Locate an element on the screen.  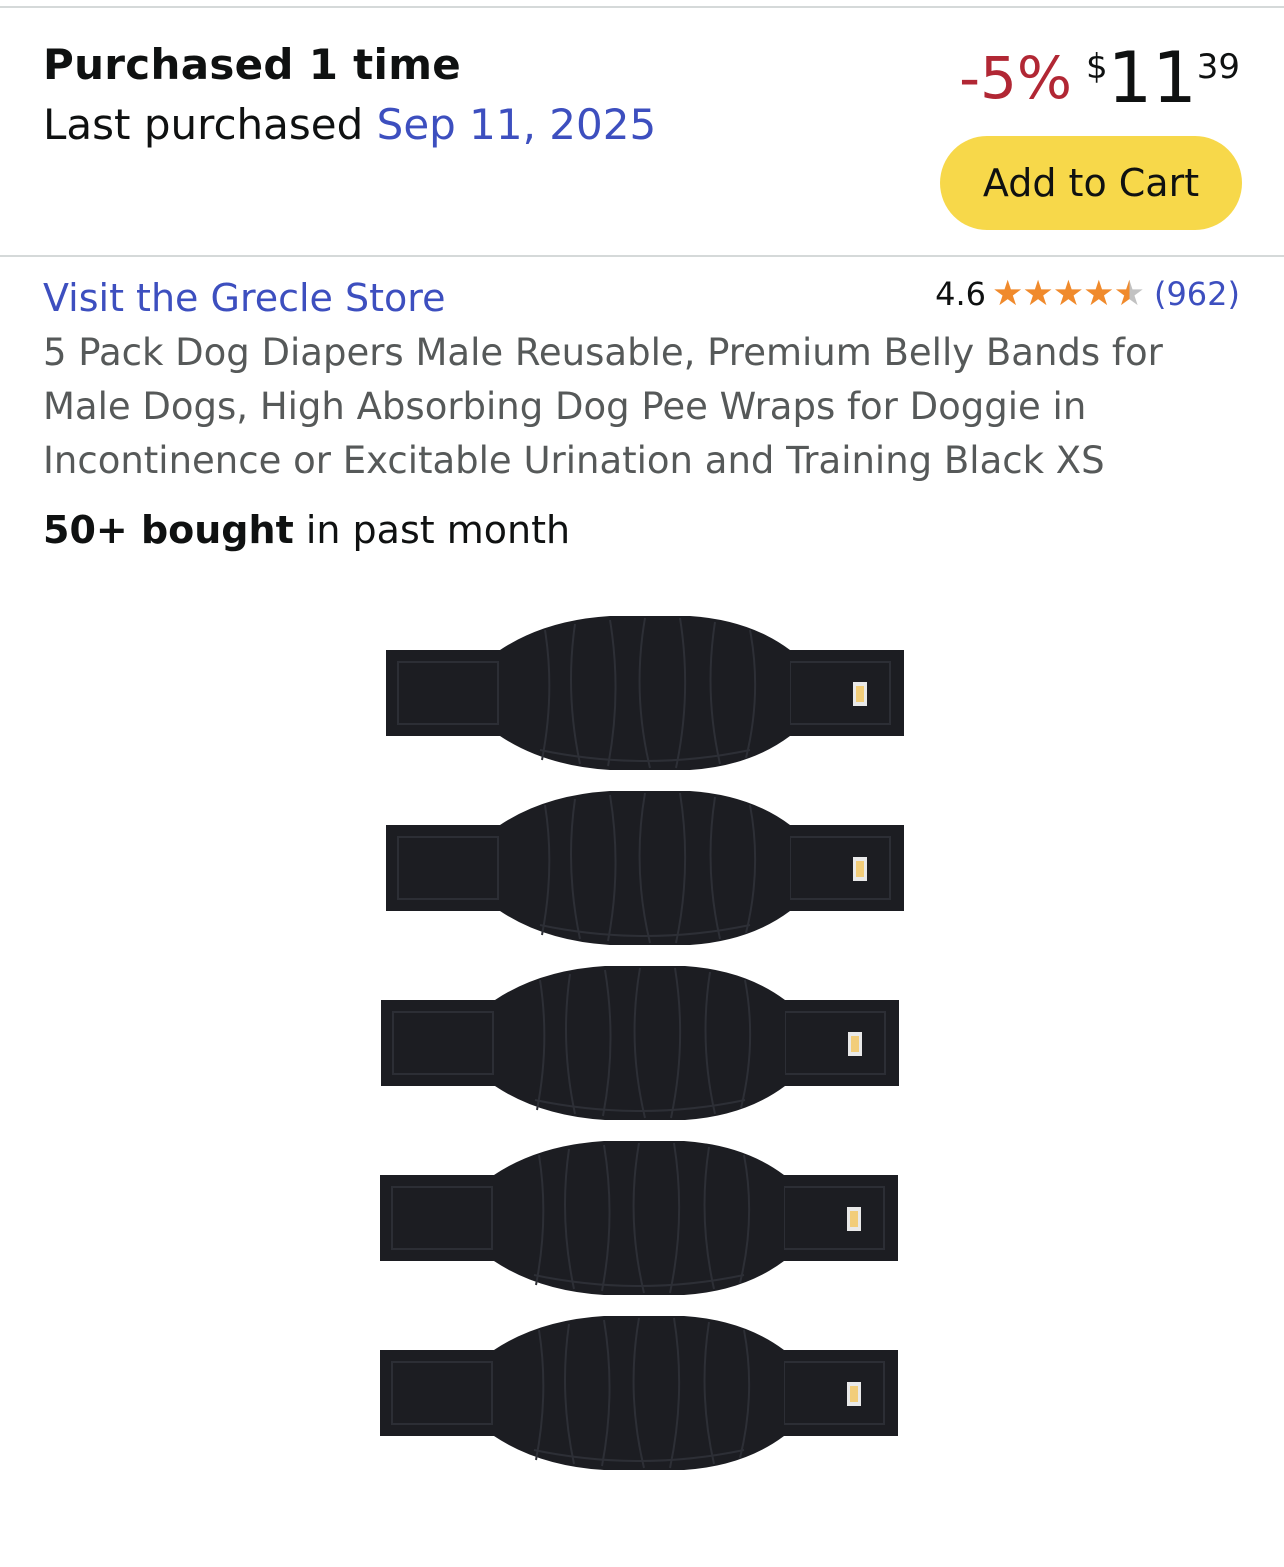
price-block: -5% $ 11 39 is located at coordinates (1099, 78).